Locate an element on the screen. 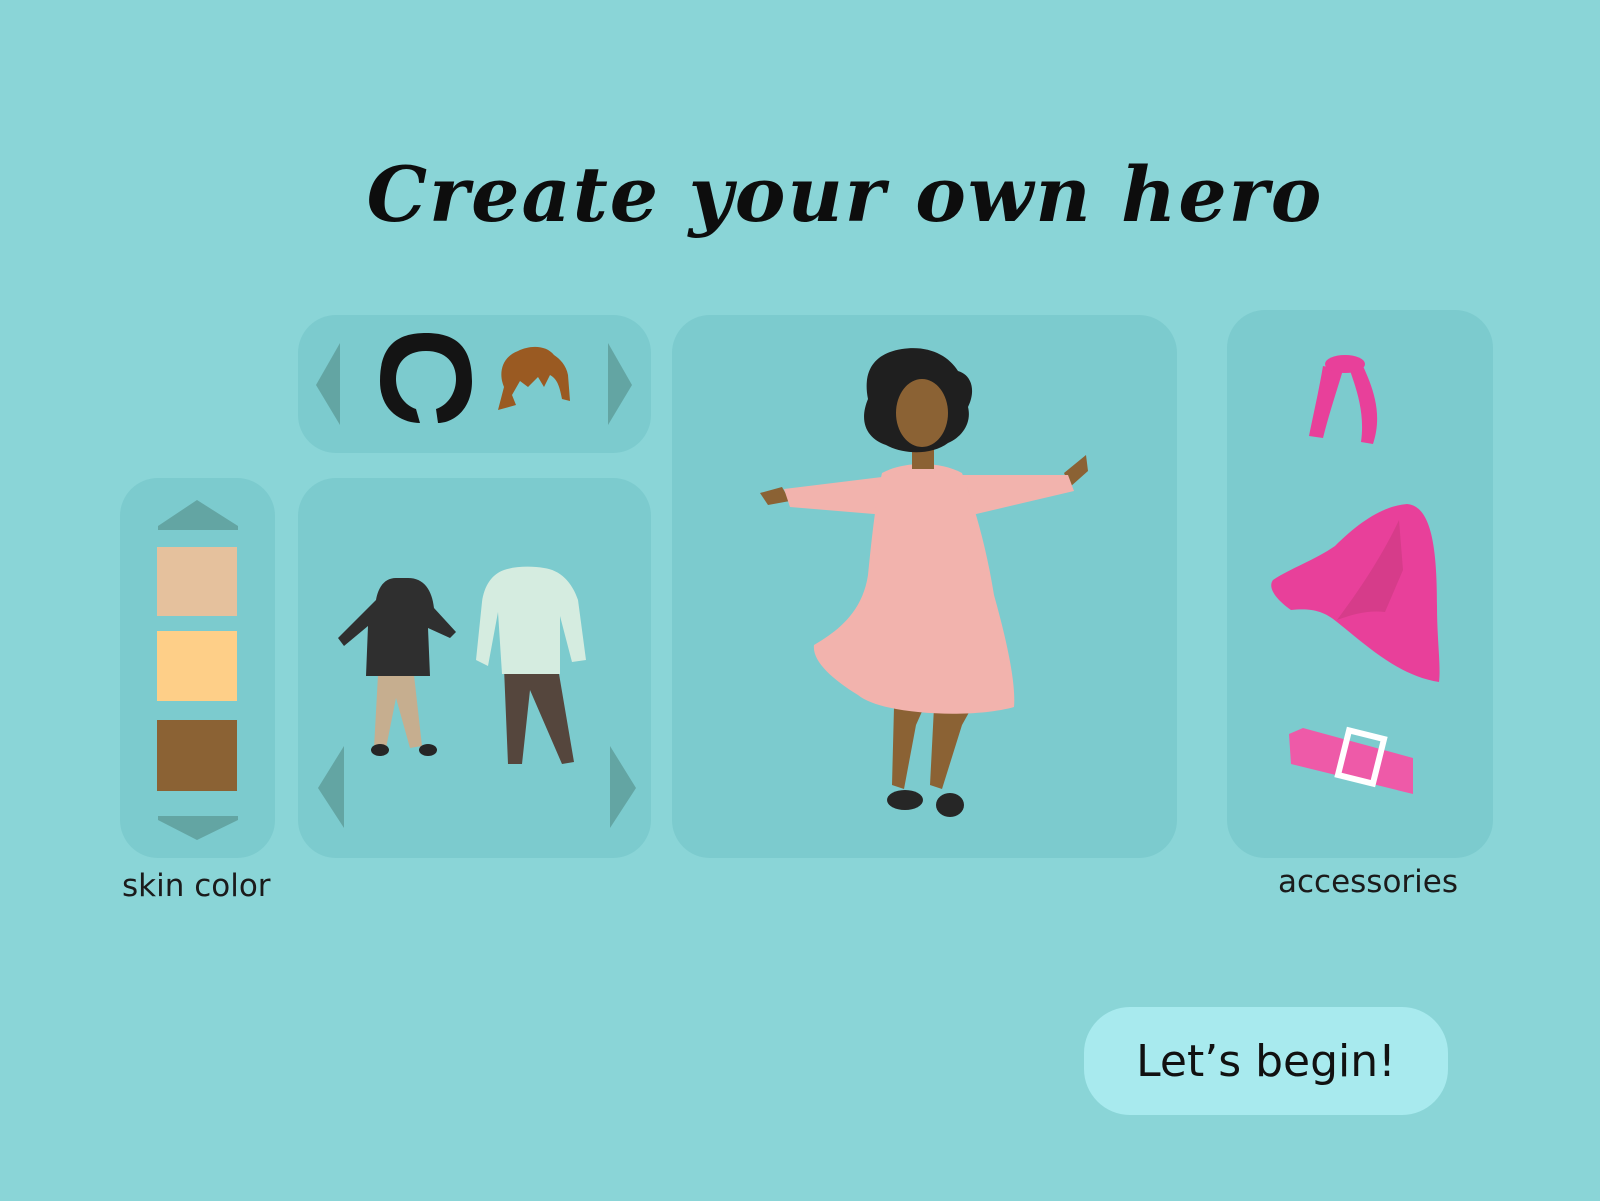 This screenshot has width=1600, height=1201. outfit-options is located at coordinates (477, 697).